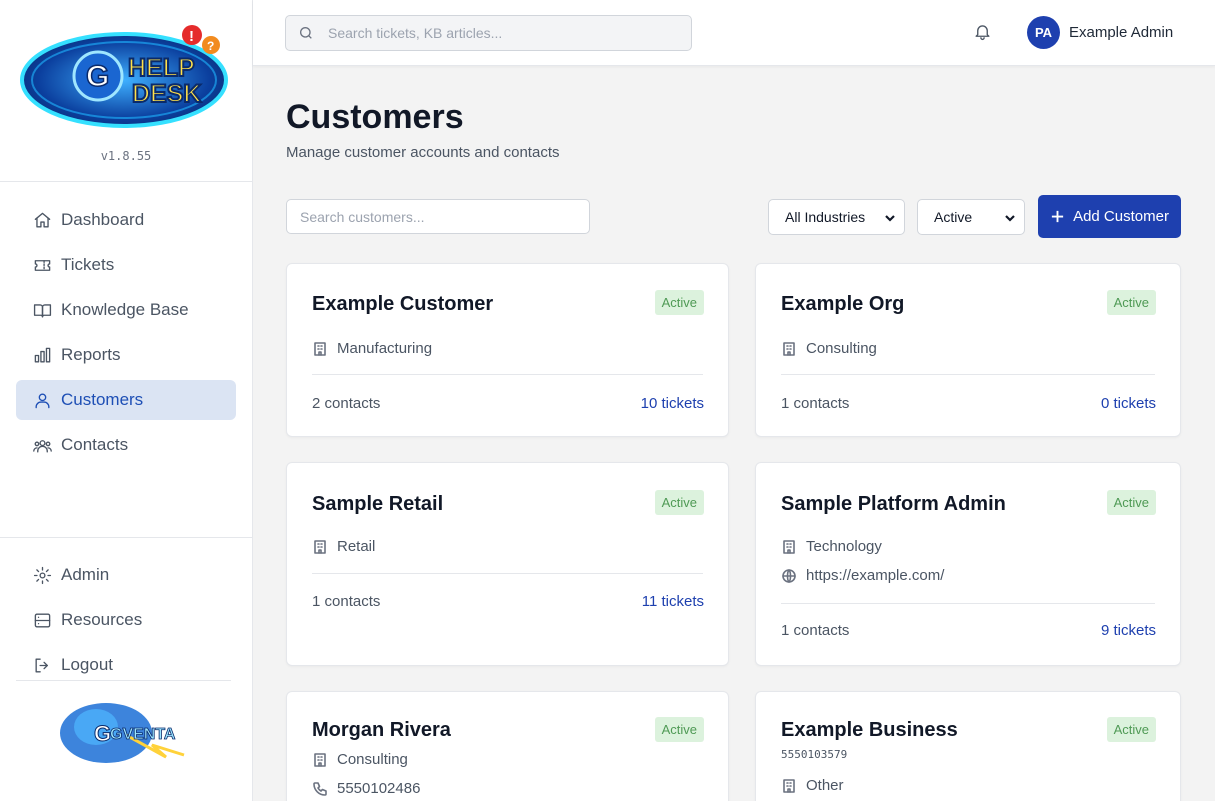  What do you see at coordinates (42, 575) in the screenshot?
I see `gear-icon` at bounding box center [42, 575].